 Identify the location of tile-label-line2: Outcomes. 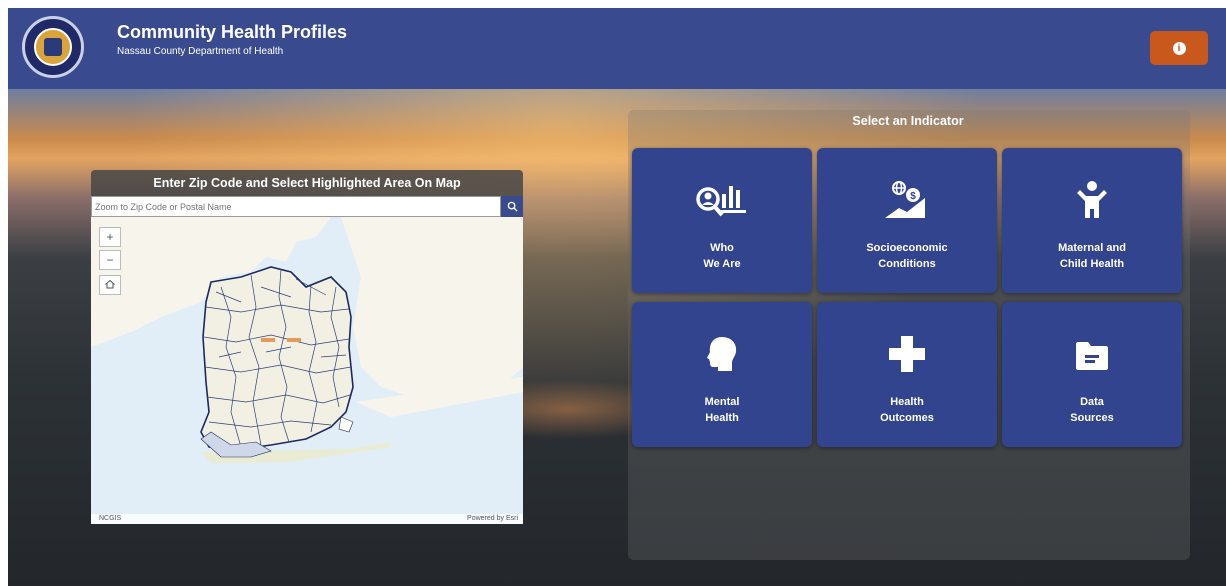
(907, 418).